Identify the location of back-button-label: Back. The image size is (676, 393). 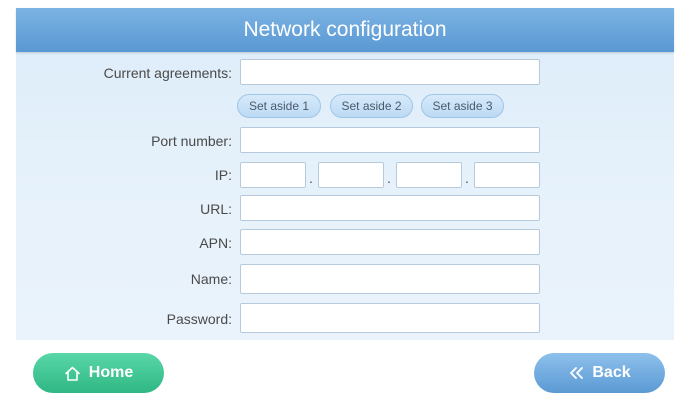
(611, 372).